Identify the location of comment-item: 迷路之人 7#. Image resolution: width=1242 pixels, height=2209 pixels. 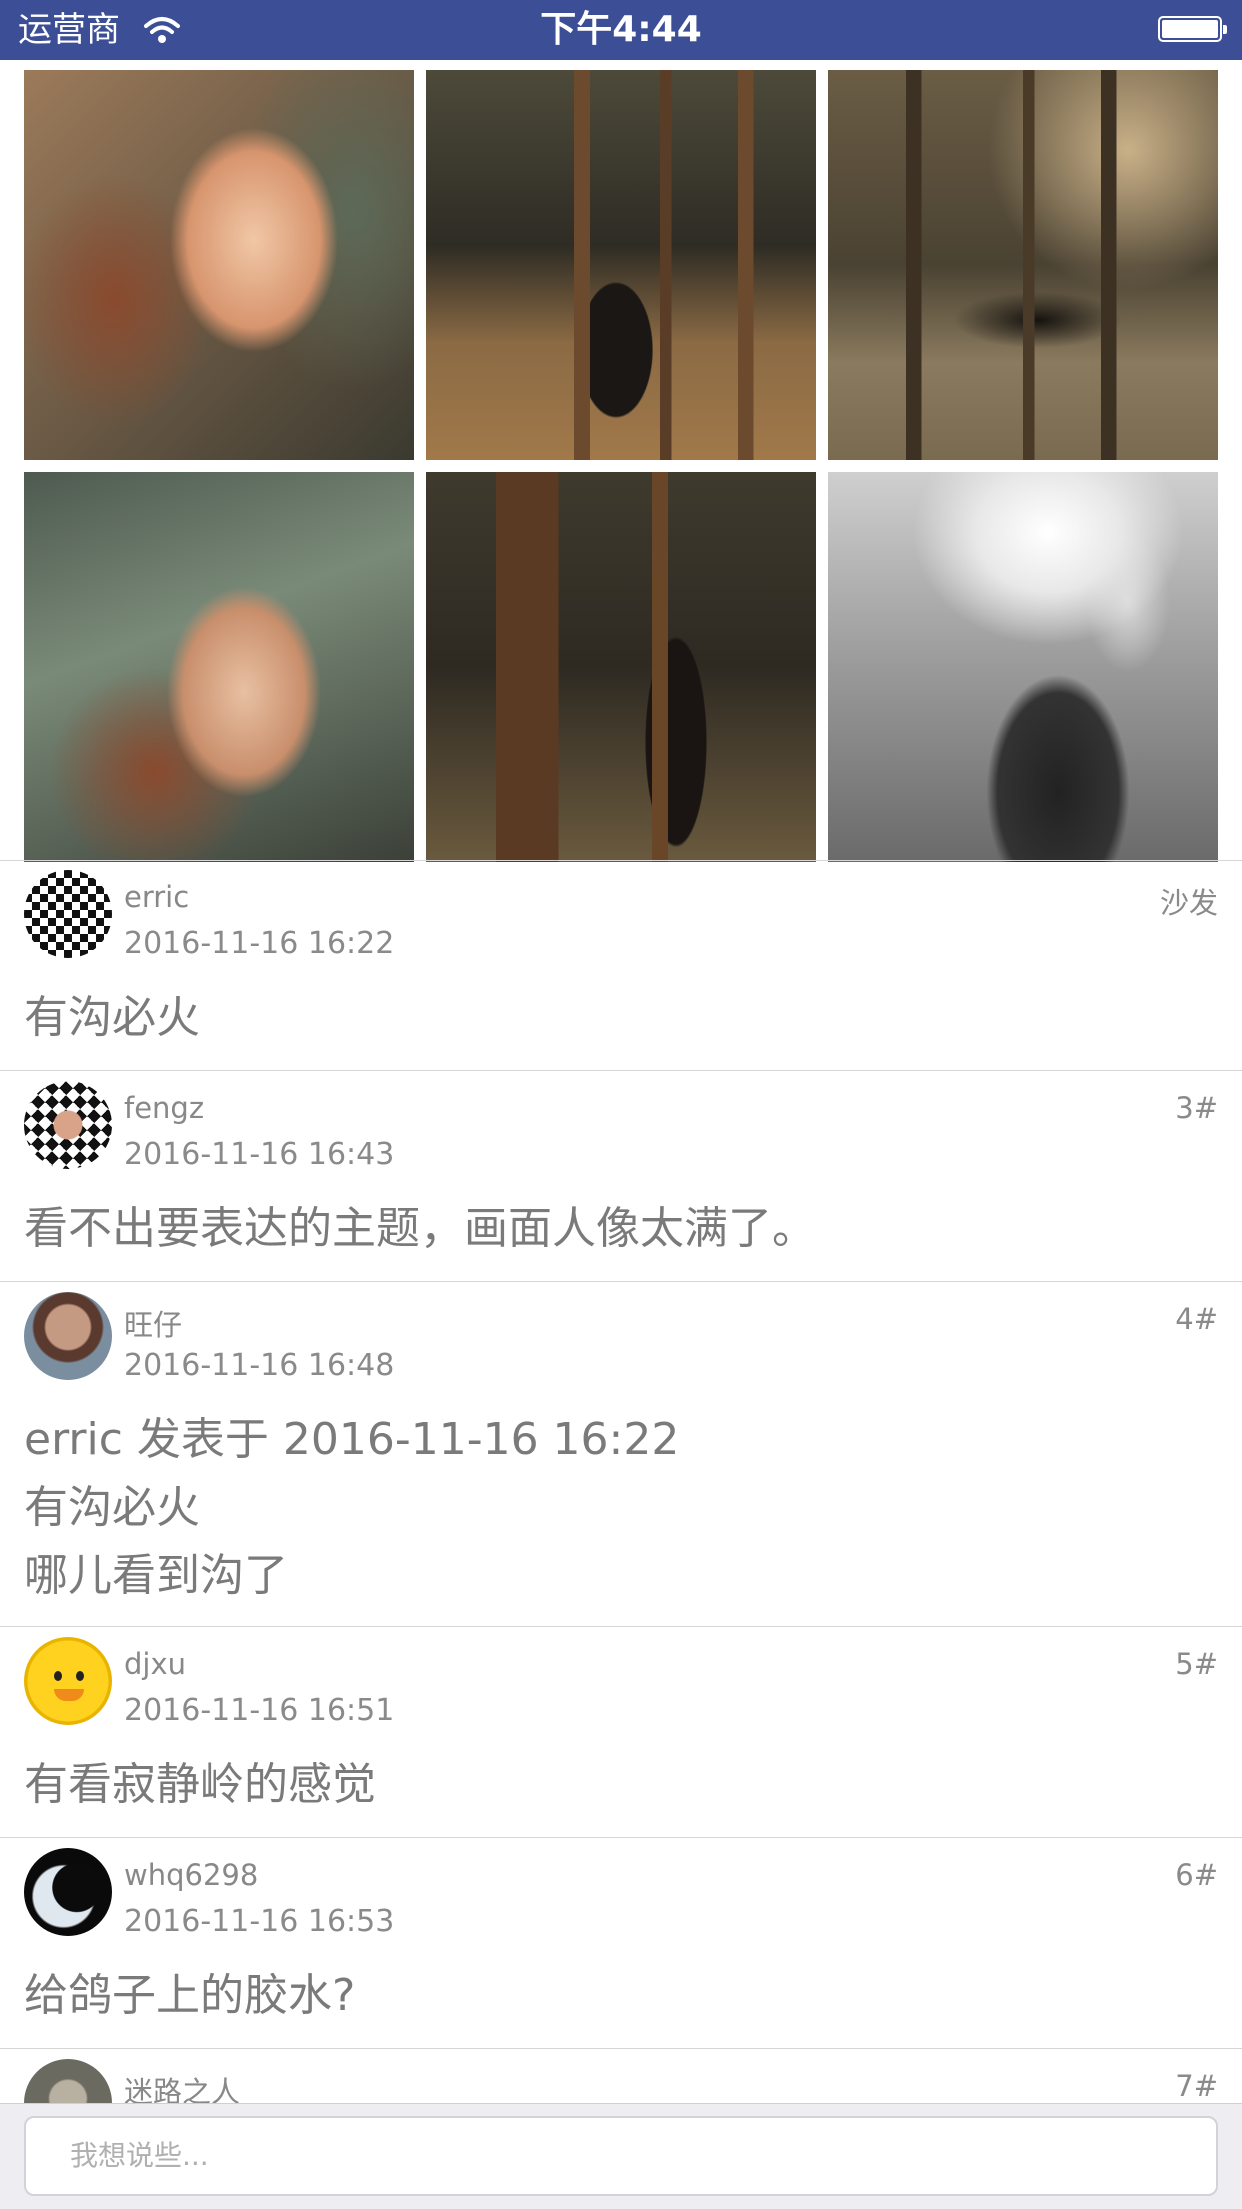
(621, 2076).